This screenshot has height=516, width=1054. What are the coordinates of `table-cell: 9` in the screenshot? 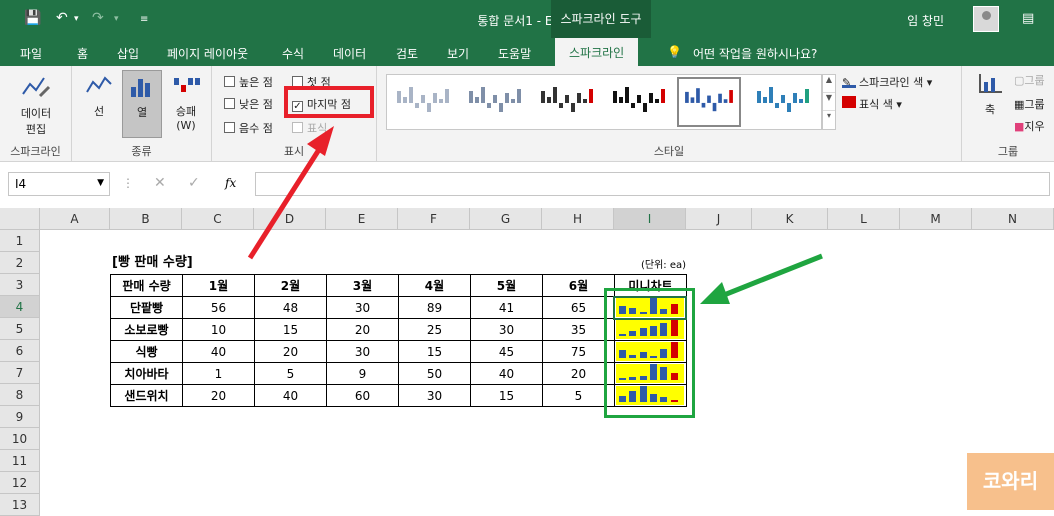 It's located at (362, 373).